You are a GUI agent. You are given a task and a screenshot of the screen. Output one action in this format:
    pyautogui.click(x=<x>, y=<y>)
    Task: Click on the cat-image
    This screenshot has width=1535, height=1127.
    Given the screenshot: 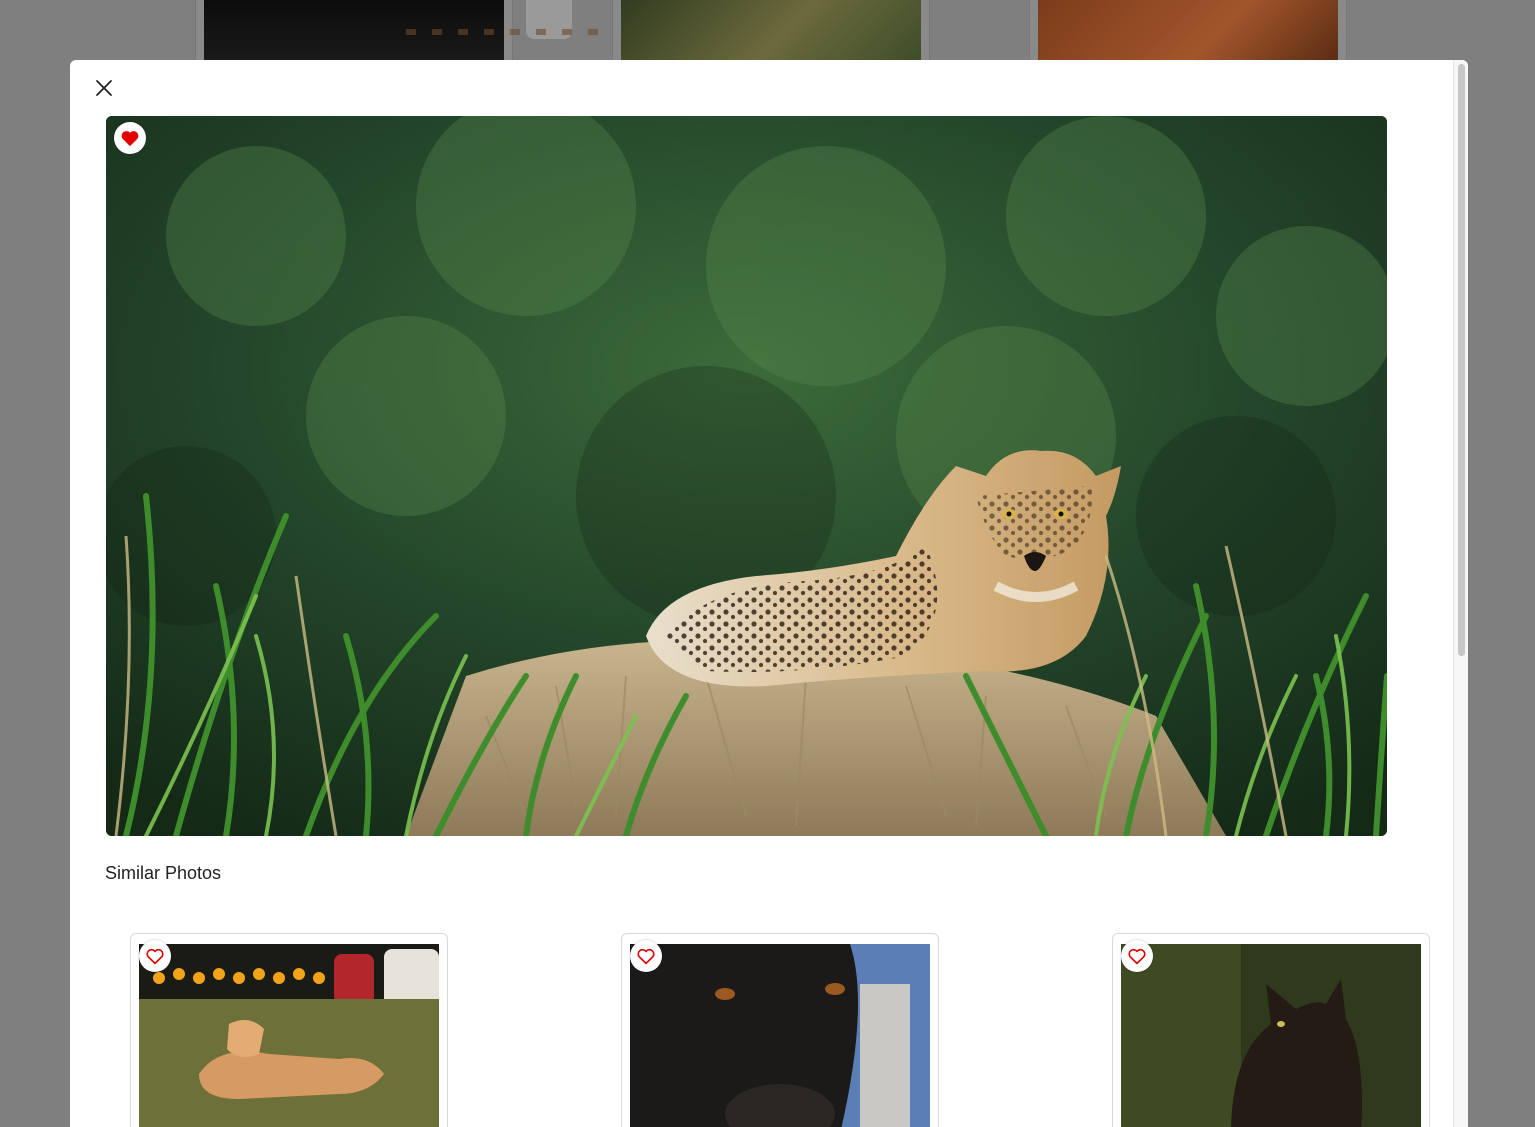 What is the action you would take?
    pyautogui.click(x=1271, y=1035)
    